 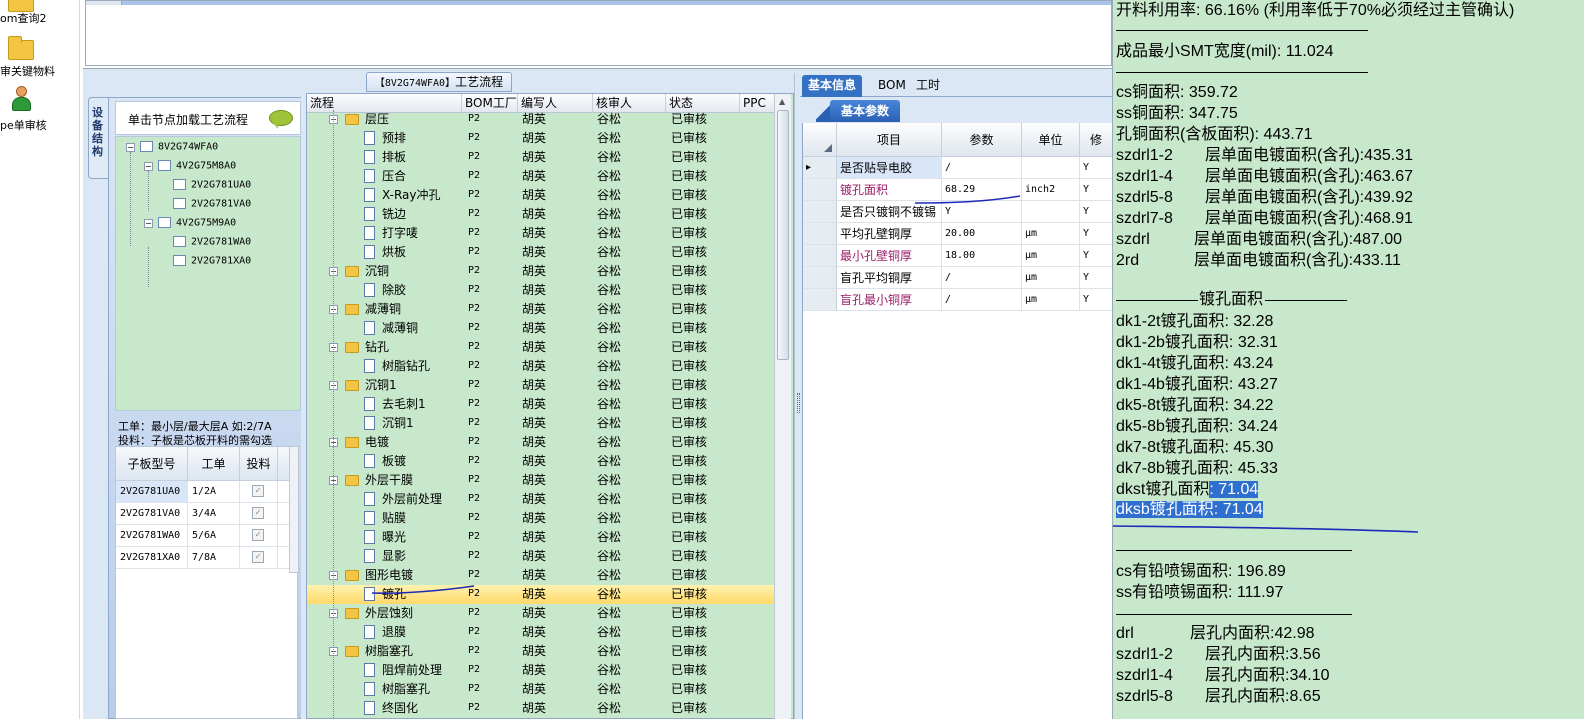 What do you see at coordinates (259, 464) in the screenshot?
I see `grid-column-header: 投料` at bounding box center [259, 464].